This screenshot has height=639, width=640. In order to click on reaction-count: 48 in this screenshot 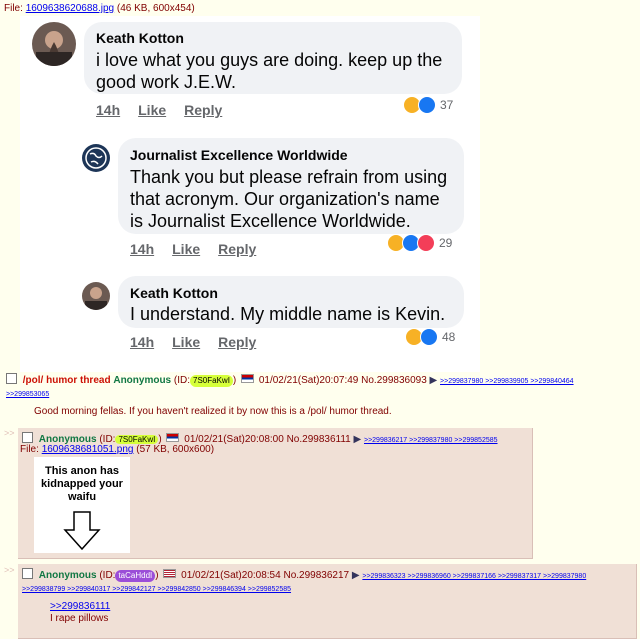, I will do `click(430, 337)`.